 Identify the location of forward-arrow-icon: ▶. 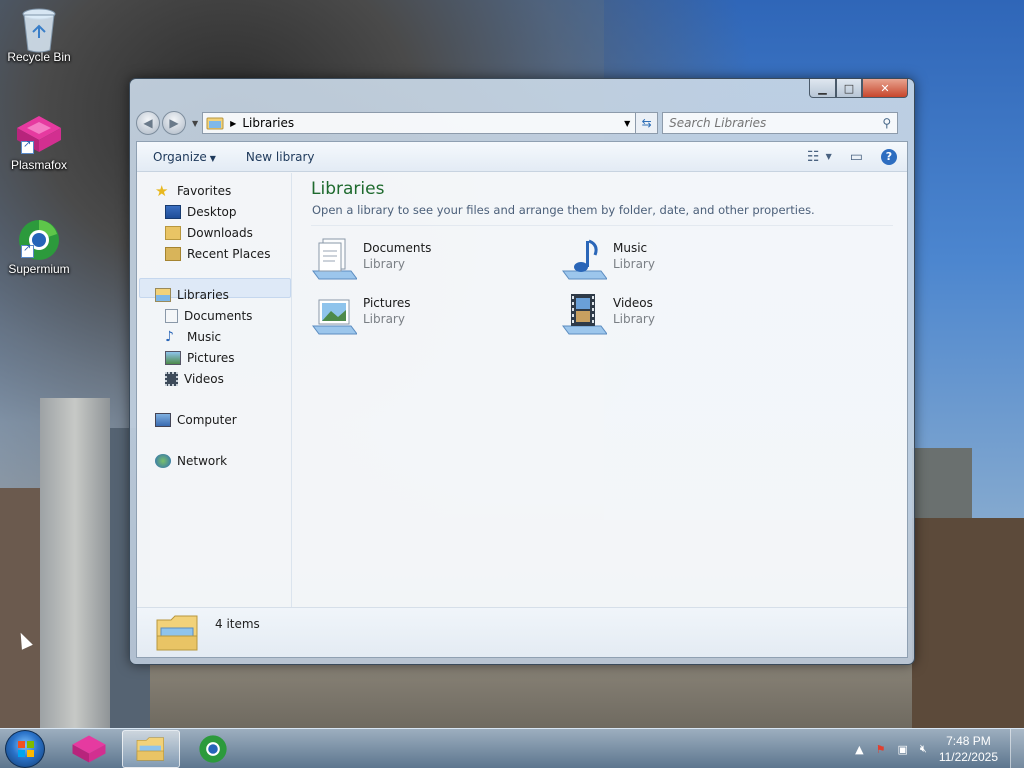
(174, 123).